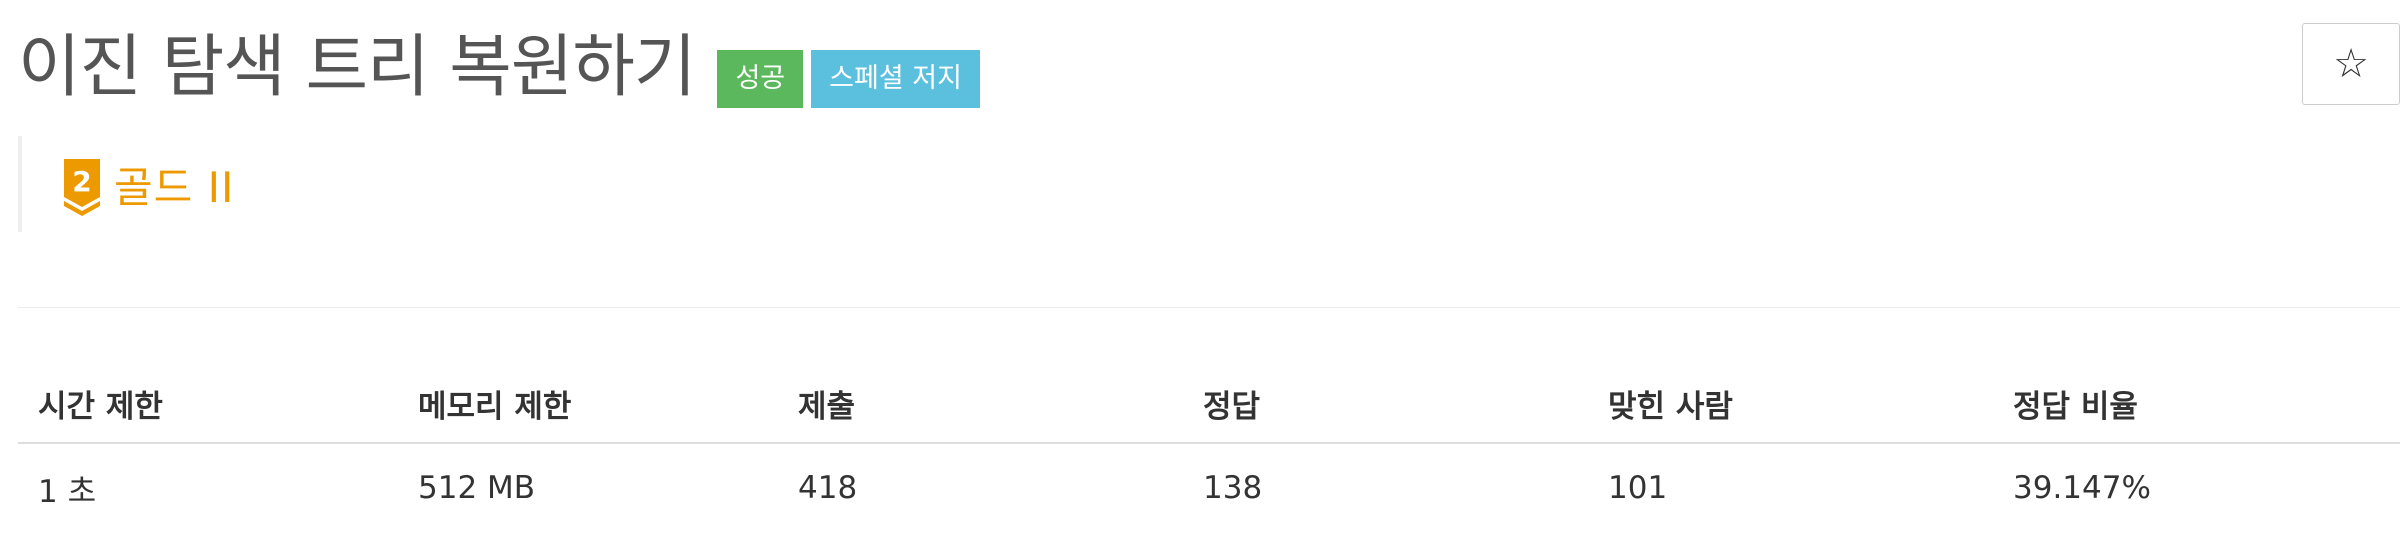 The height and width of the screenshot is (554, 2408). Describe the element at coordinates (174, 187) in the screenshot. I see `tier-label: 골드 II` at that location.